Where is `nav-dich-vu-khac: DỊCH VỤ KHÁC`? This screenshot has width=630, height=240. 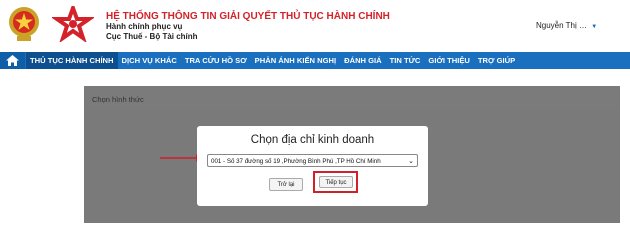
nav-dich-vu-khac: DỊCH VỤ KHÁC is located at coordinates (149, 60).